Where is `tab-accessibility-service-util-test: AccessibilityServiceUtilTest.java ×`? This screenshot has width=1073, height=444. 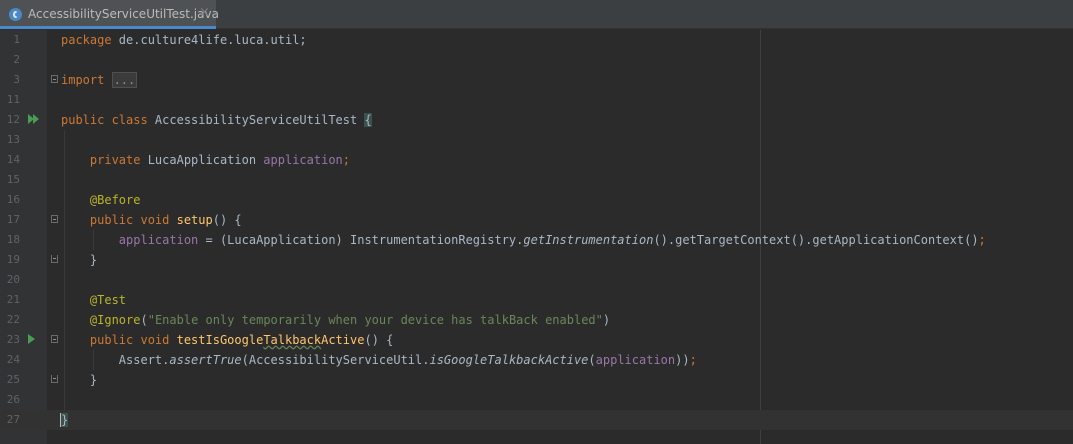
tab-accessibility-service-util-test: AccessibilityServiceUtilTest.java × is located at coordinates (109, 14).